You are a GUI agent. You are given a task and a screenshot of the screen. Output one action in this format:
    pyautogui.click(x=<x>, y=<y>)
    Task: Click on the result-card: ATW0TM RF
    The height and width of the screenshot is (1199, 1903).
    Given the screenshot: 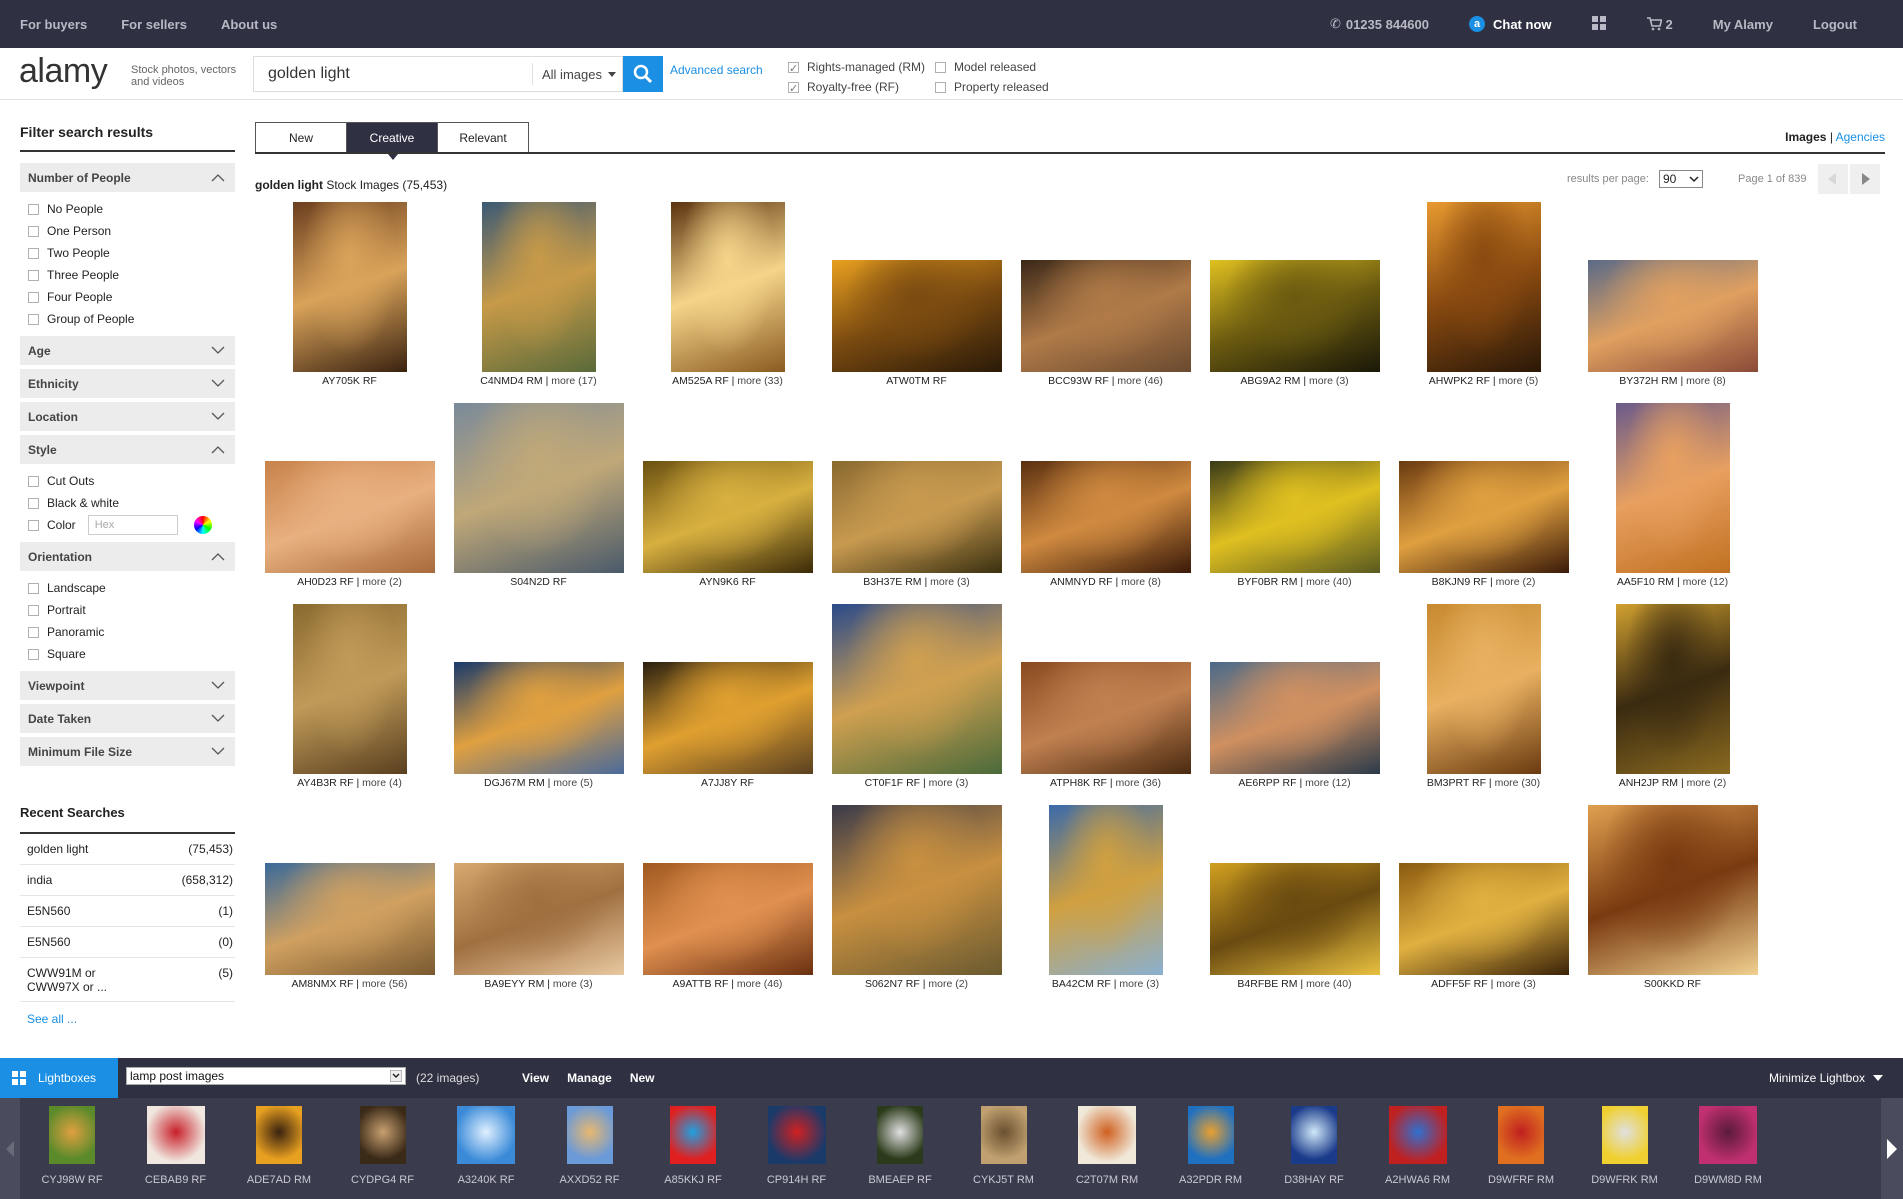 What is the action you would take?
    pyautogui.click(x=916, y=300)
    